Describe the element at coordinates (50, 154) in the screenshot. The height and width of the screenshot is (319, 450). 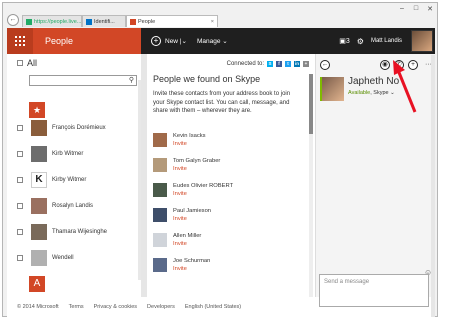
I see `list-item: Kirb Witmer` at that location.